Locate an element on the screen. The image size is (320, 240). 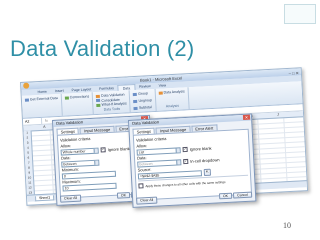
apply-all-checkbox is located at coordinates (141, 186).